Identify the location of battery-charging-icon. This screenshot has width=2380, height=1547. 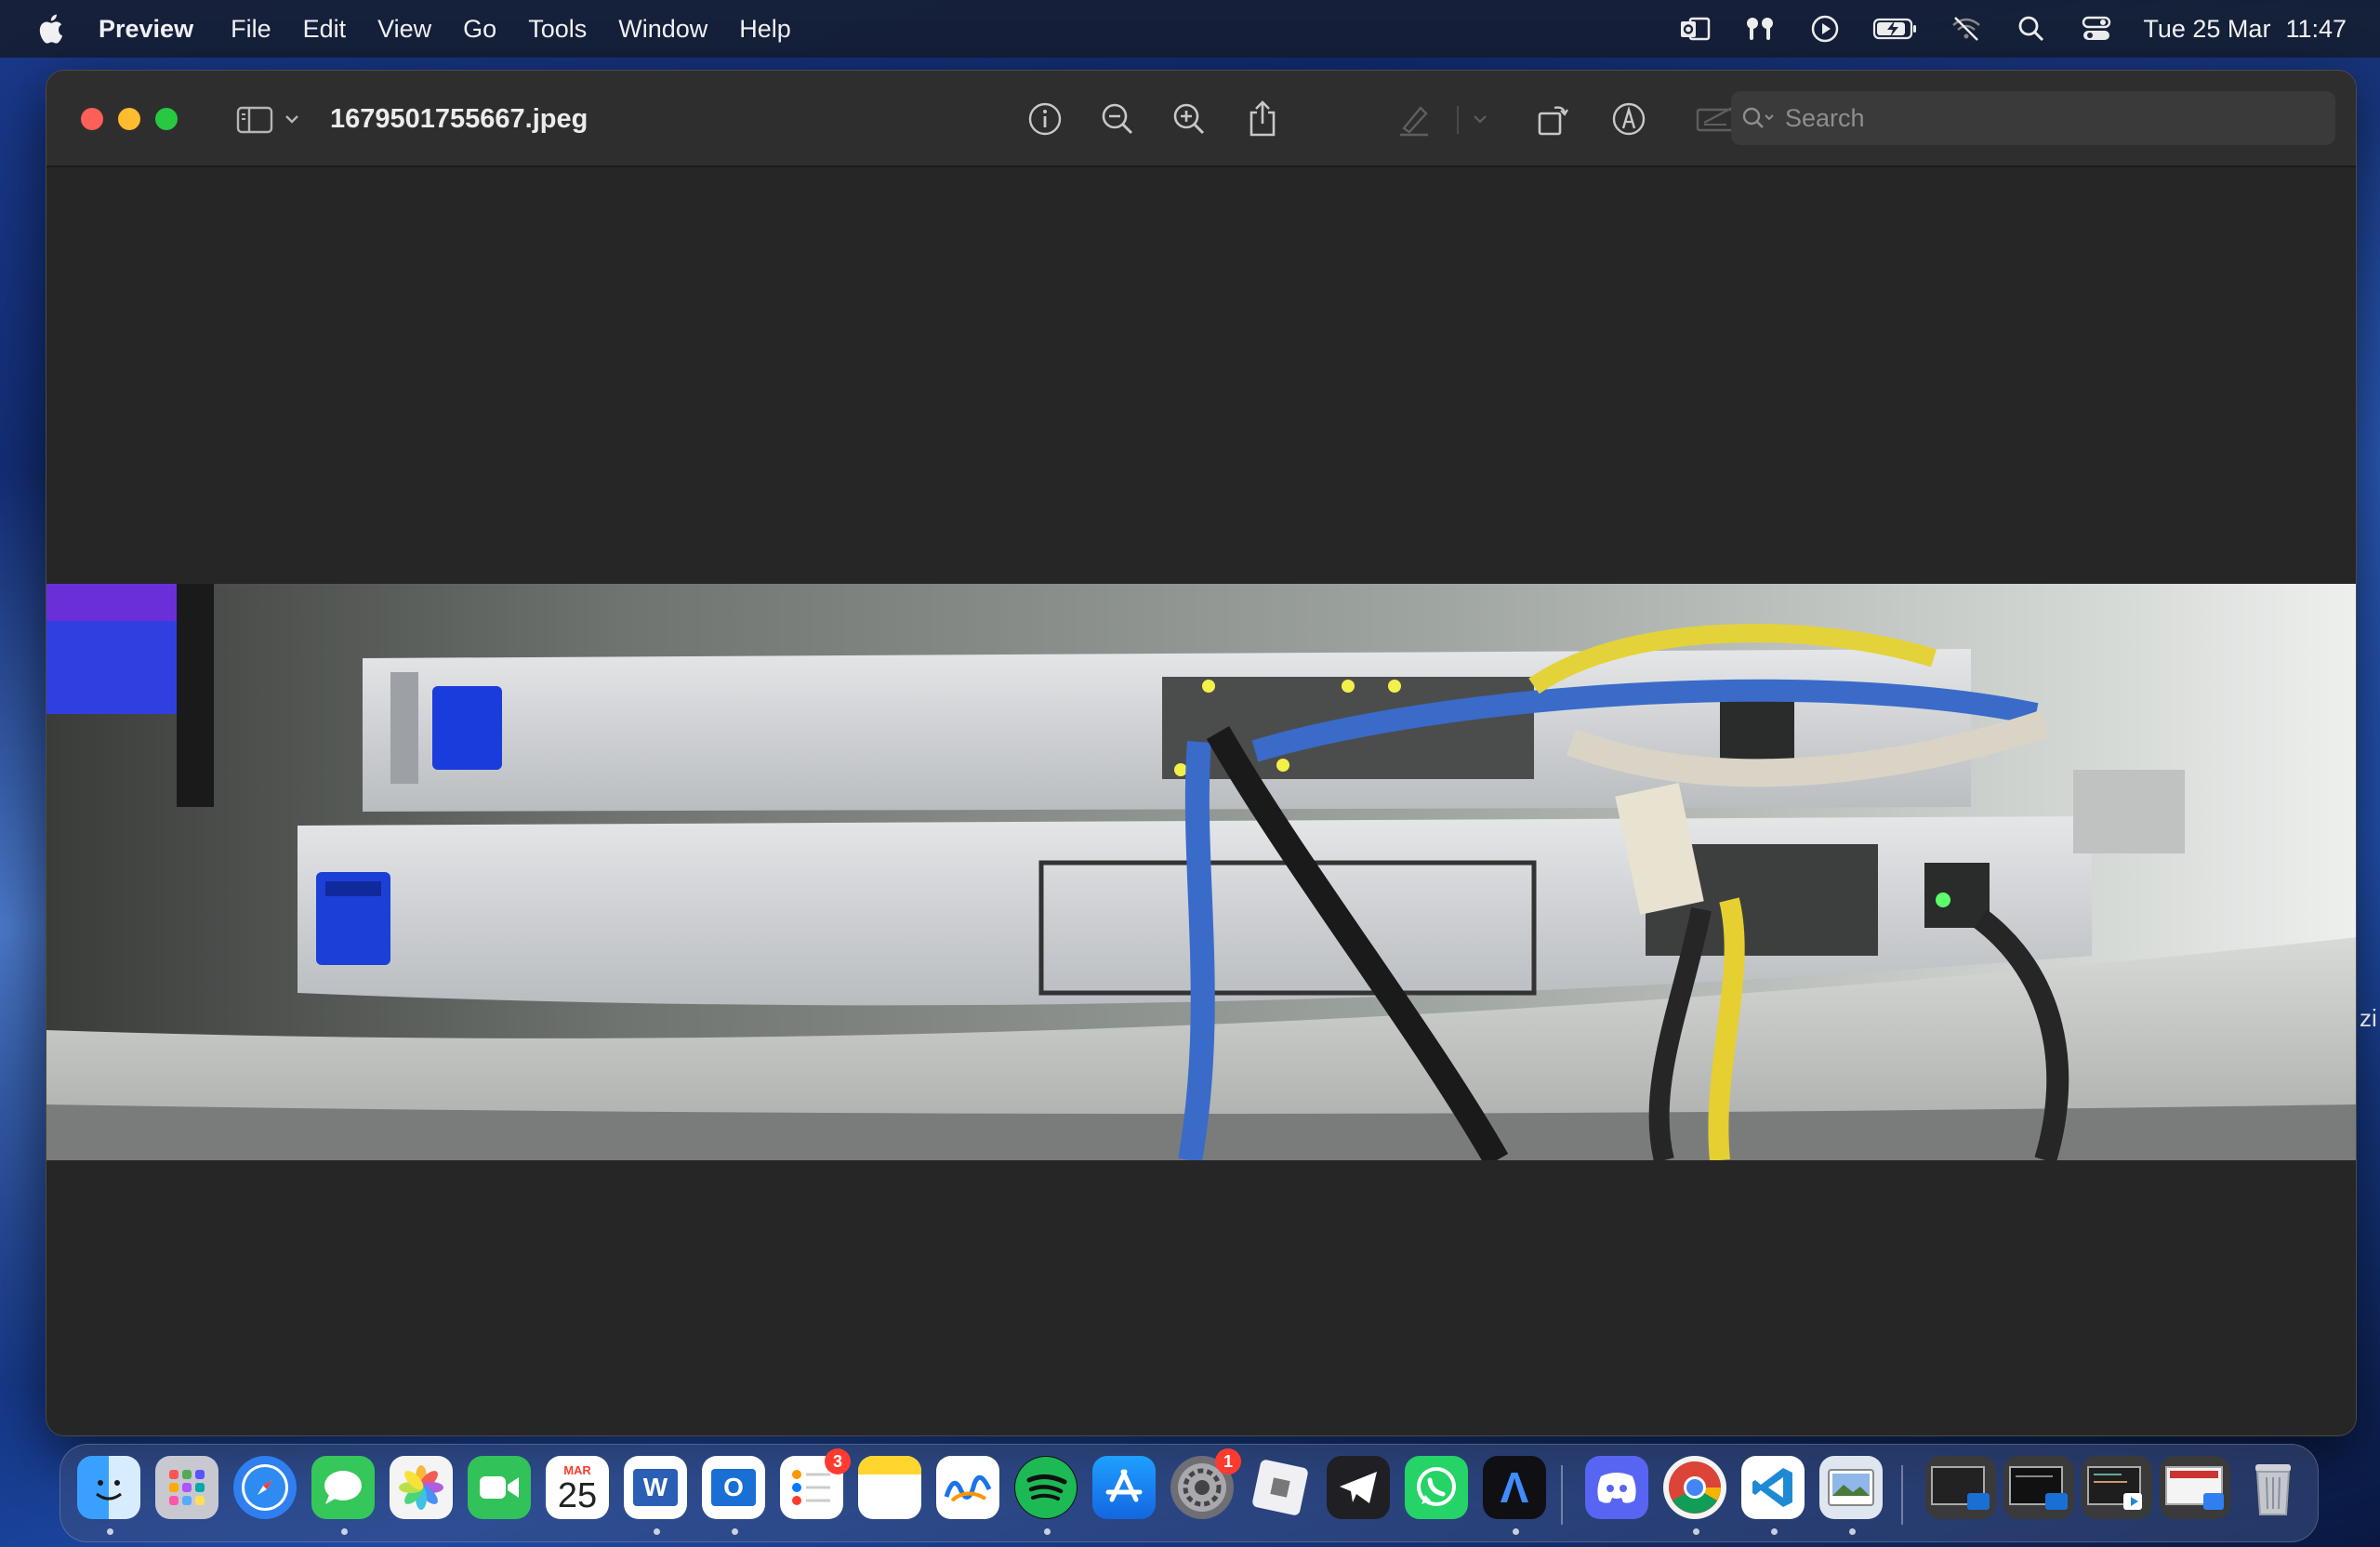
(1895, 29).